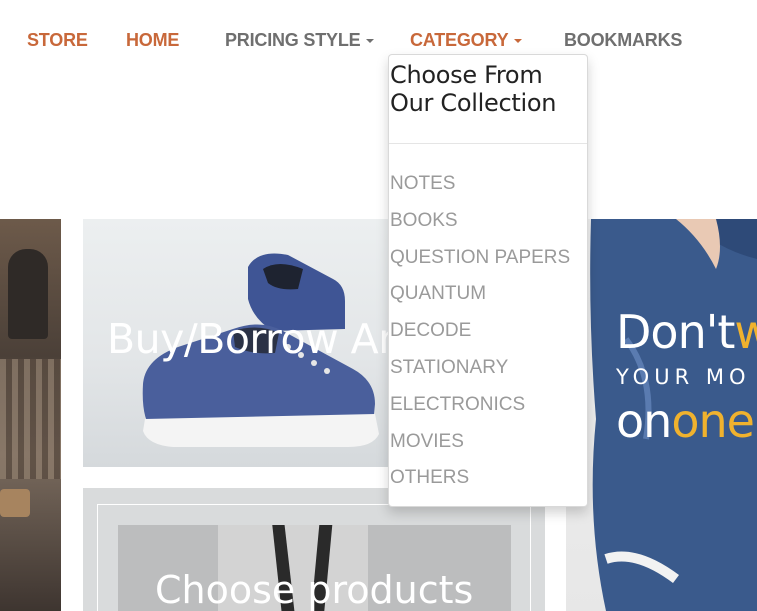 This screenshot has width=757, height=611. Describe the element at coordinates (480, 449) in the screenshot. I see `dropdown-item-movies: MOVIES` at that location.